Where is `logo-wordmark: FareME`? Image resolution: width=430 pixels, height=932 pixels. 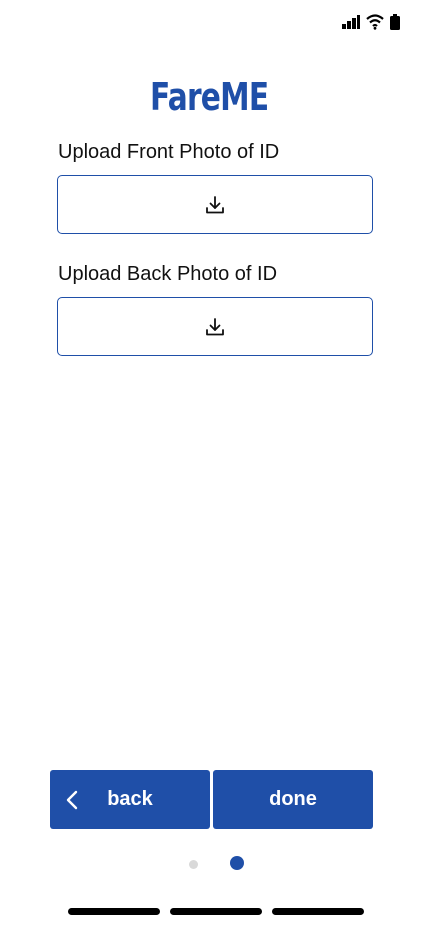
logo-wordmark: FareME is located at coordinates (209, 97).